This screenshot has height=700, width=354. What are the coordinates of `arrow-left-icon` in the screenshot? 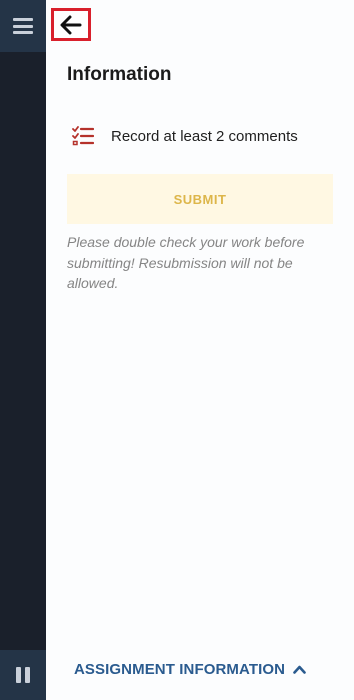 It's located at (71, 24).